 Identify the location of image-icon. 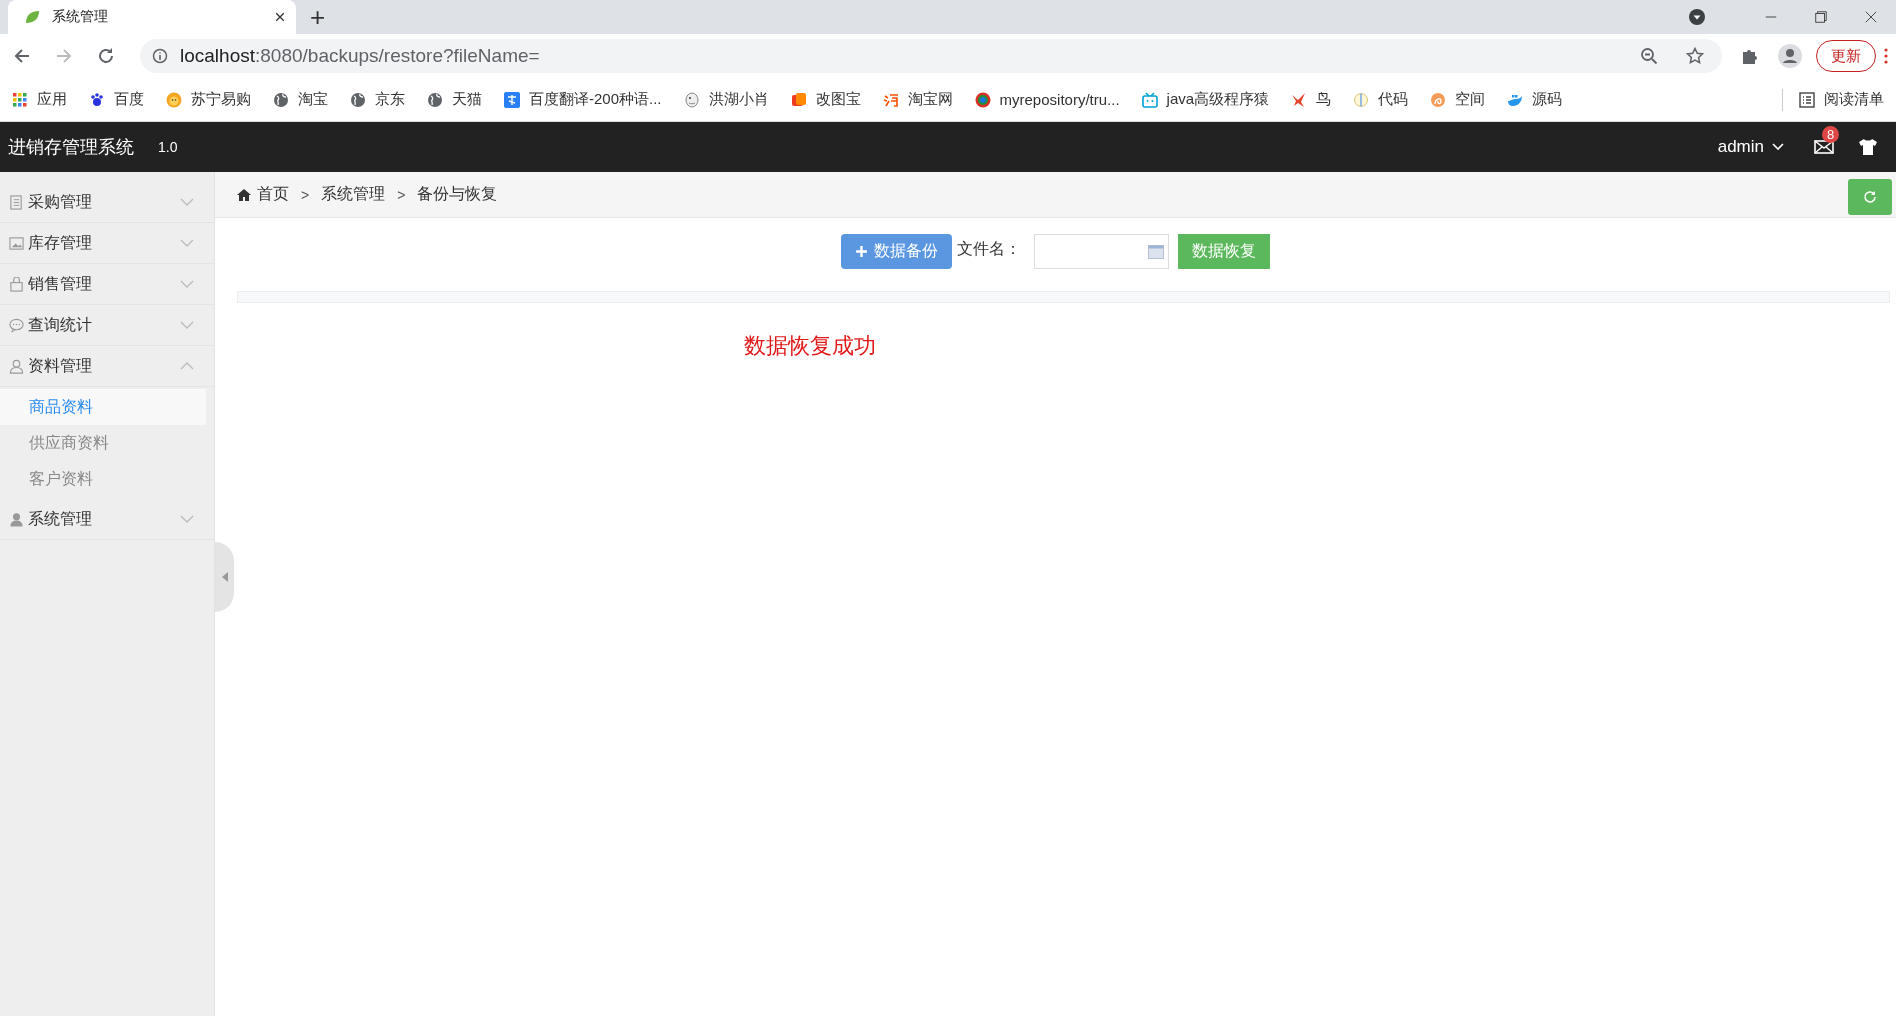
(16, 243).